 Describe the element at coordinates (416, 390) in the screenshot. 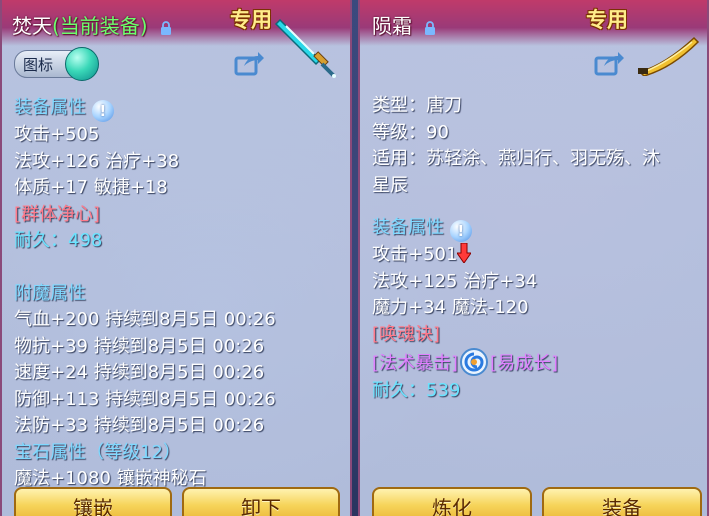

I see `durability: 耐久：539` at that location.